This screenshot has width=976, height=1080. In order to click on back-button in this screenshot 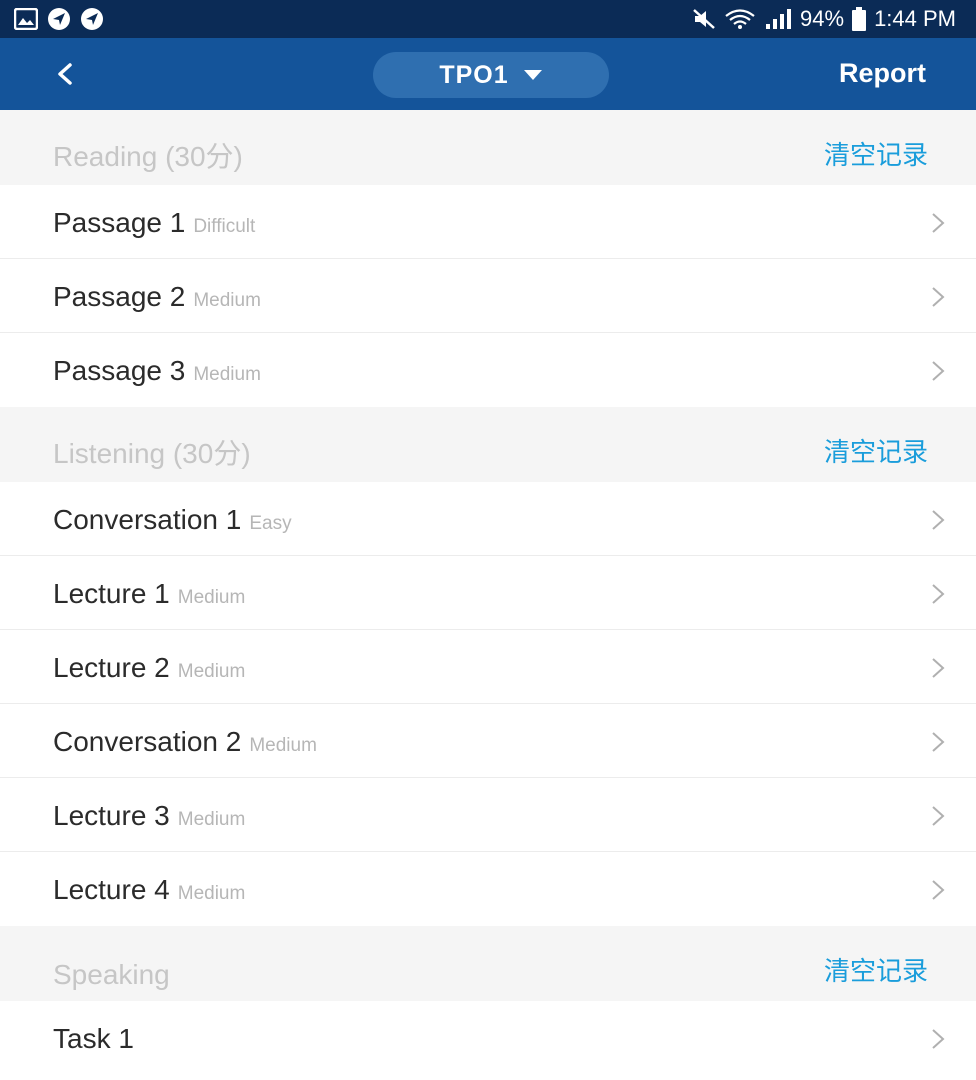, I will do `click(72, 74)`.